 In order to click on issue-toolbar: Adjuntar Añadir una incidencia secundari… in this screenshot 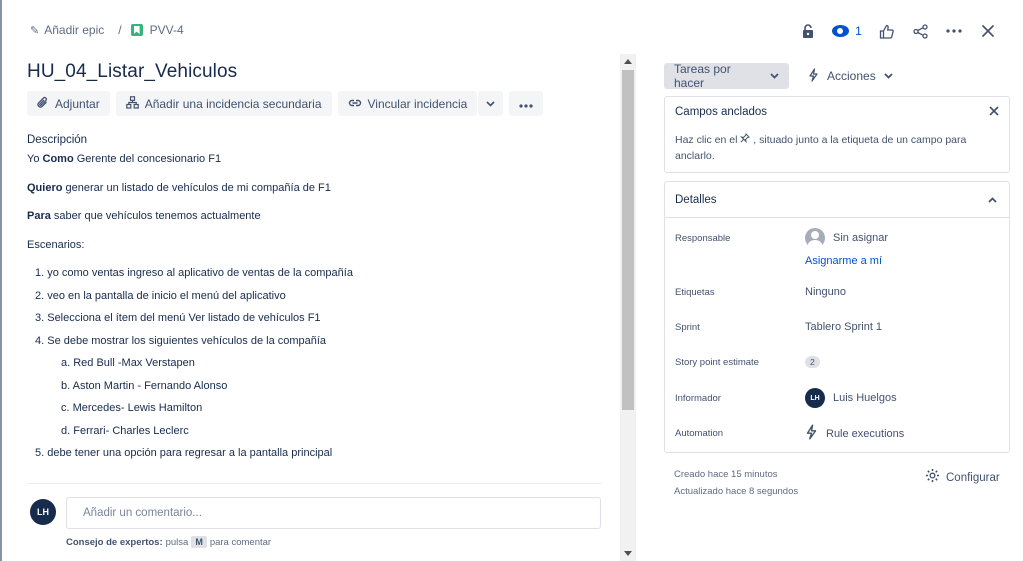, I will do `click(285, 103)`.